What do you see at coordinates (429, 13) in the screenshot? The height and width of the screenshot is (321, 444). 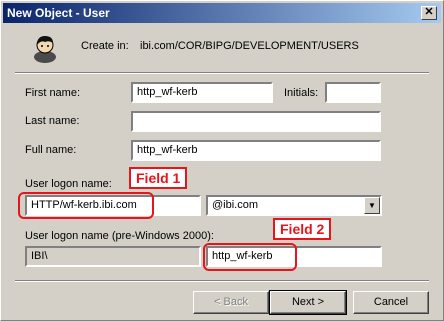 I see `close-icon: ✕` at bounding box center [429, 13].